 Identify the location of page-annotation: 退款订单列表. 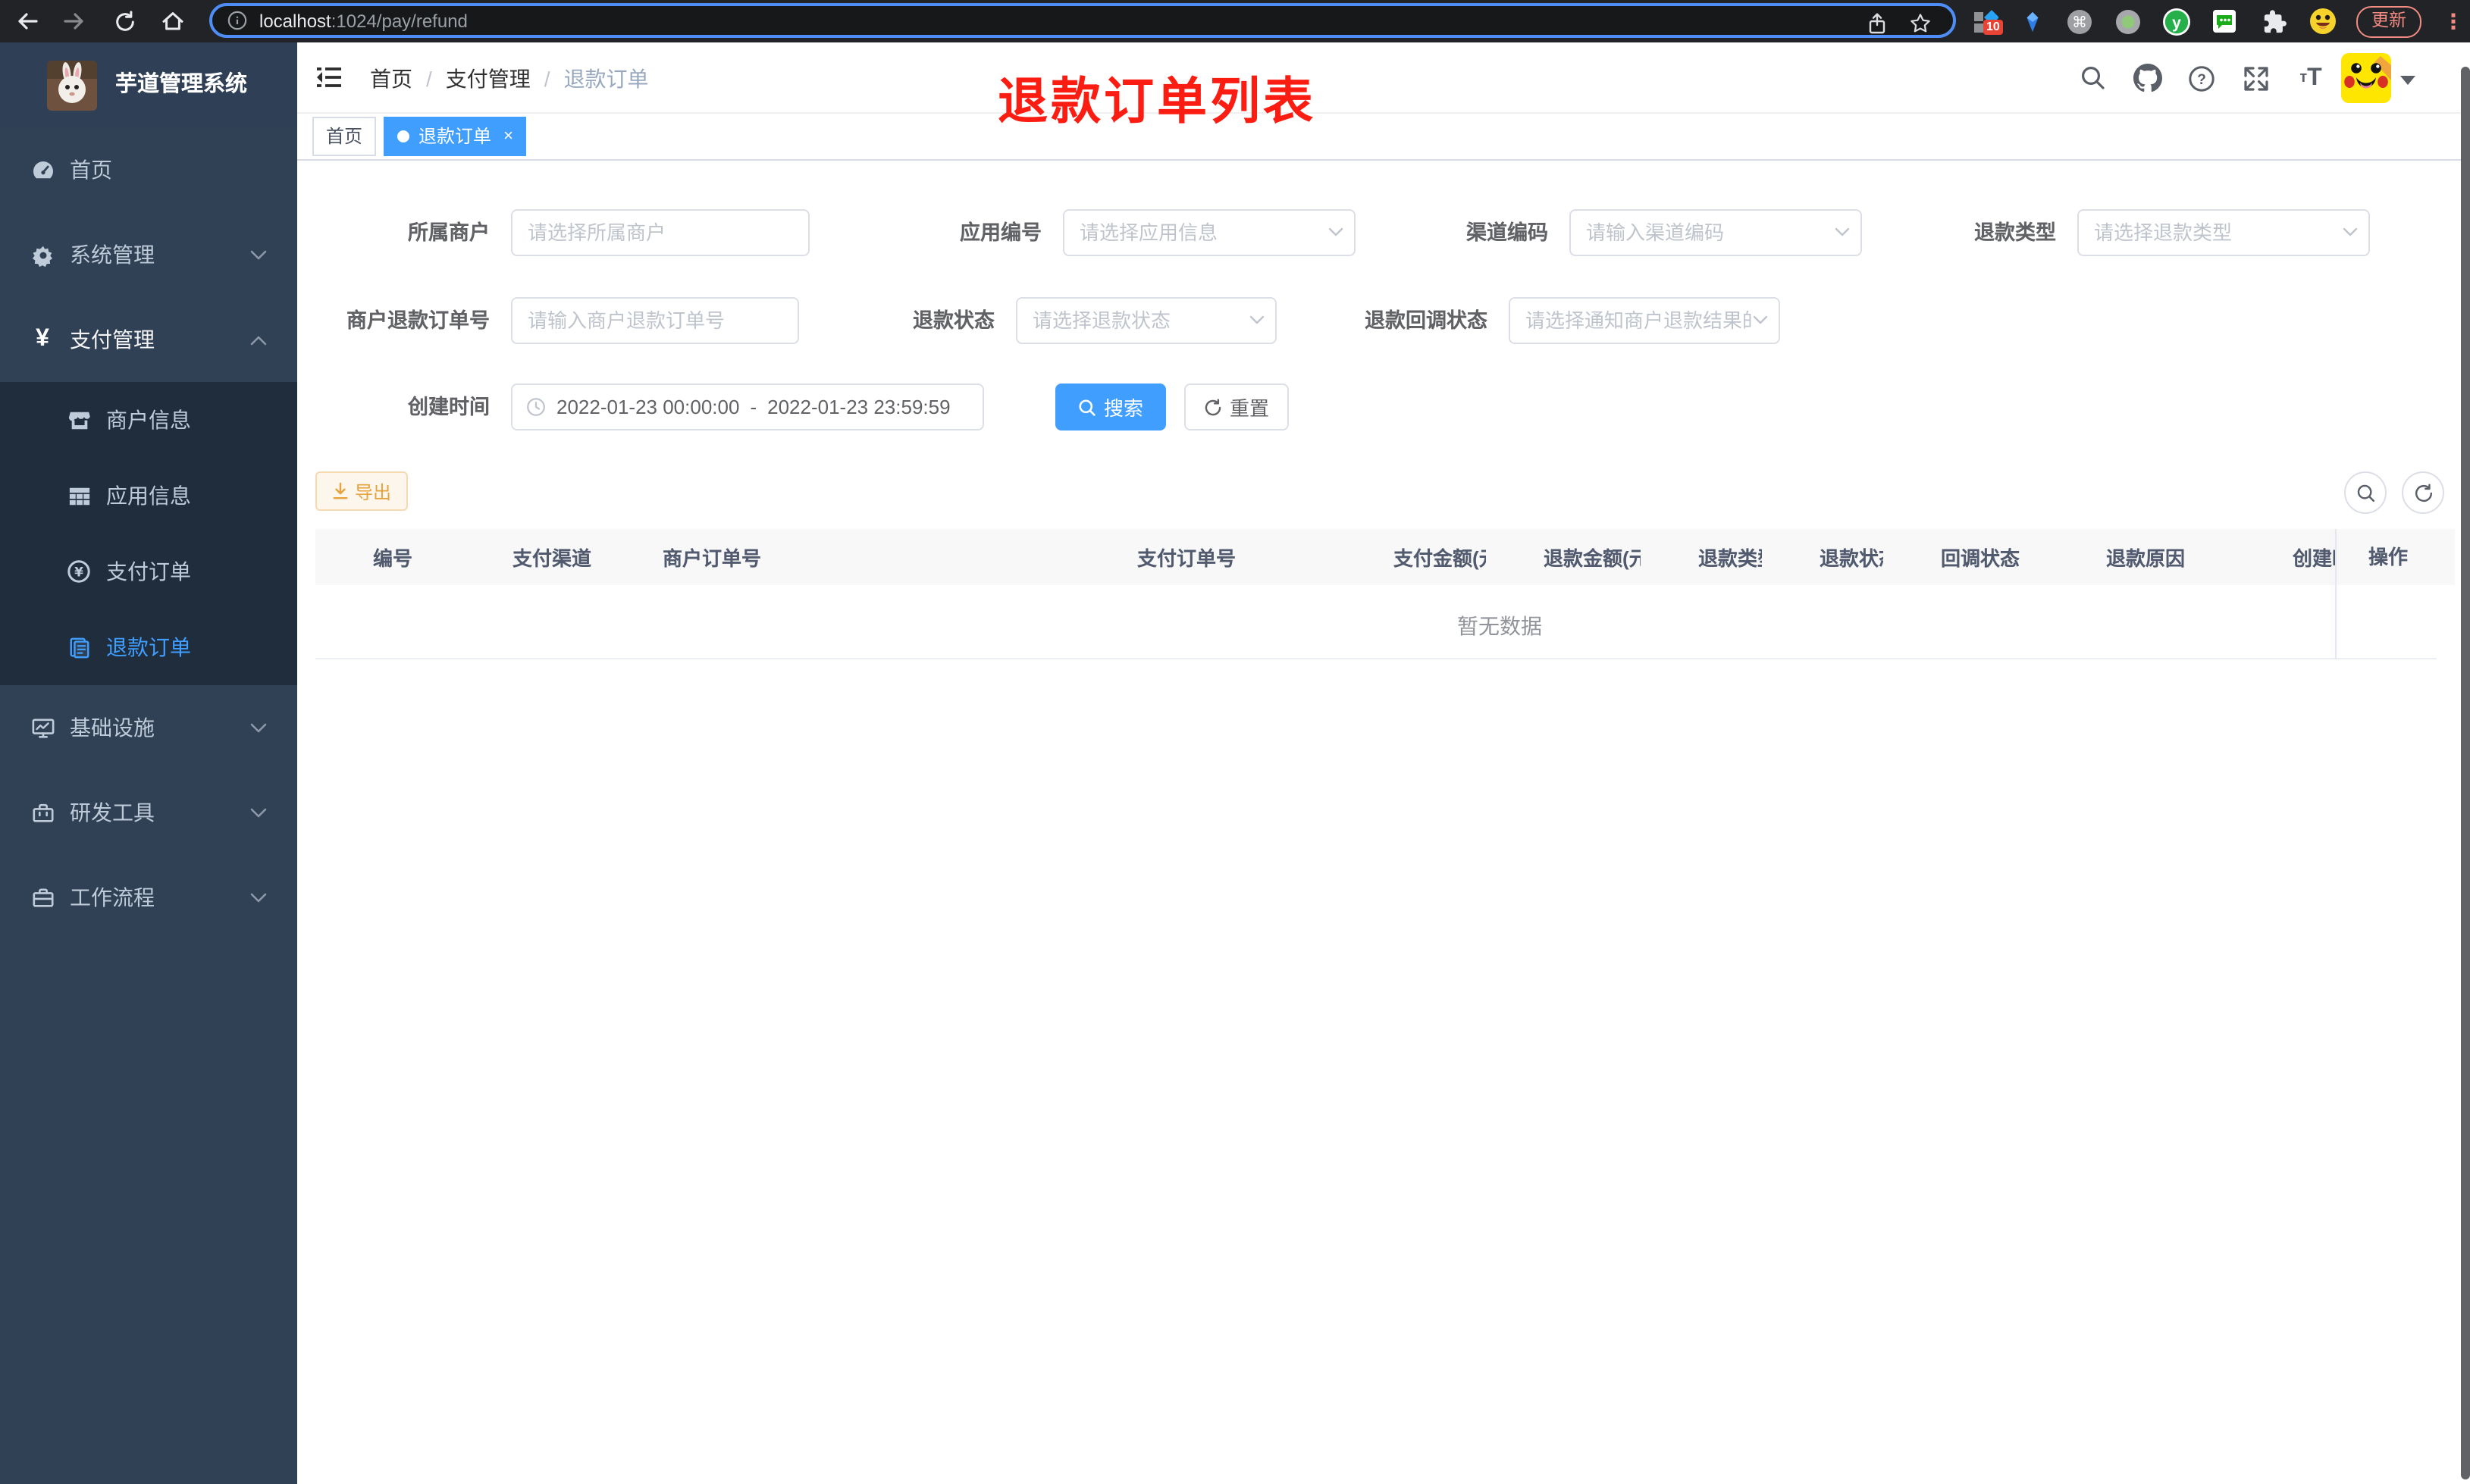
(1157, 101).